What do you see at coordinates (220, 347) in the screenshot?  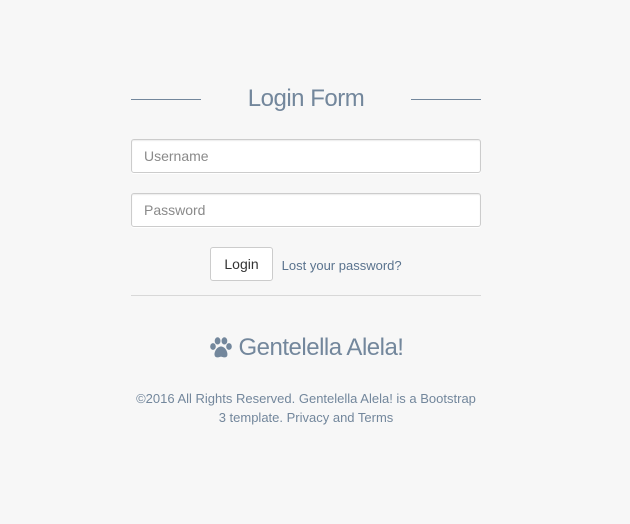 I see `paw-icon` at bounding box center [220, 347].